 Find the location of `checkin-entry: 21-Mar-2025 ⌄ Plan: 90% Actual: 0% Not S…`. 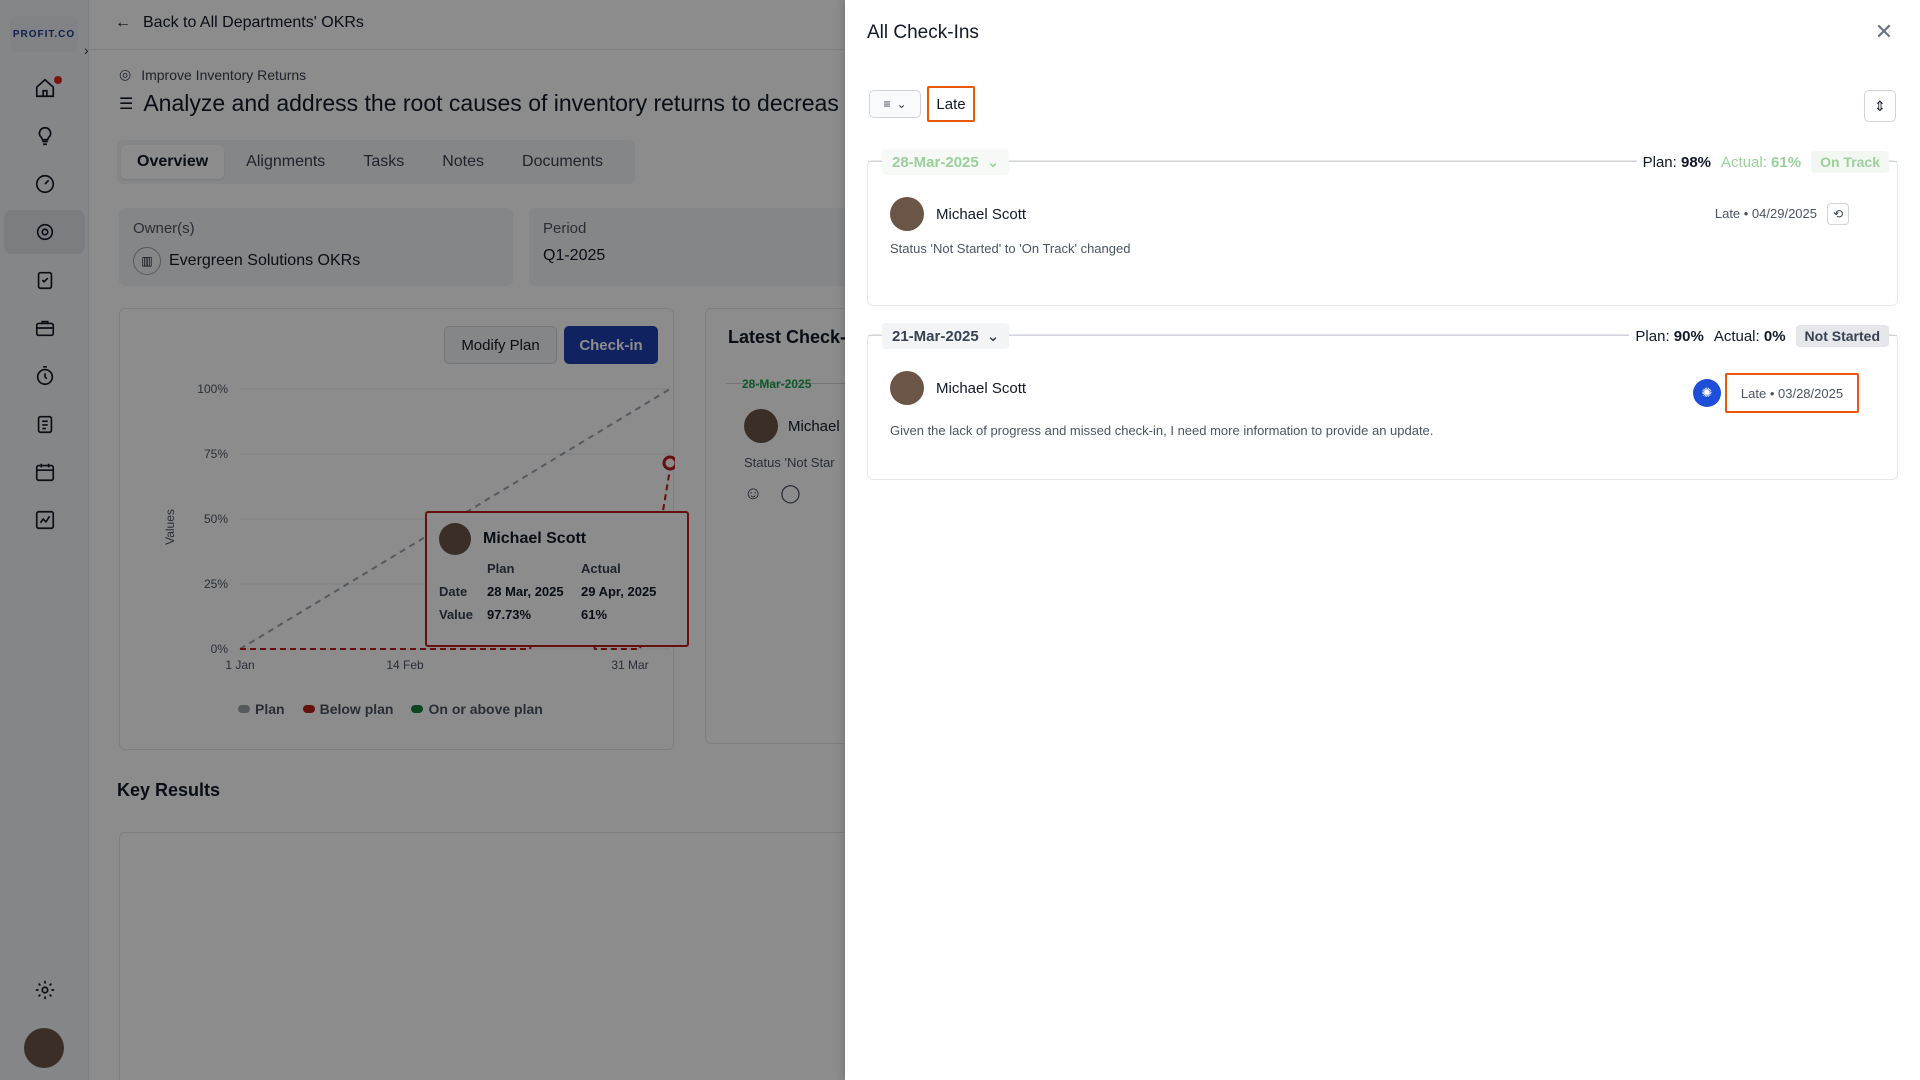

checkin-entry: 21-Mar-2025 ⌄ Plan: 90% Actual: 0% Not S… is located at coordinates (1382, 401).